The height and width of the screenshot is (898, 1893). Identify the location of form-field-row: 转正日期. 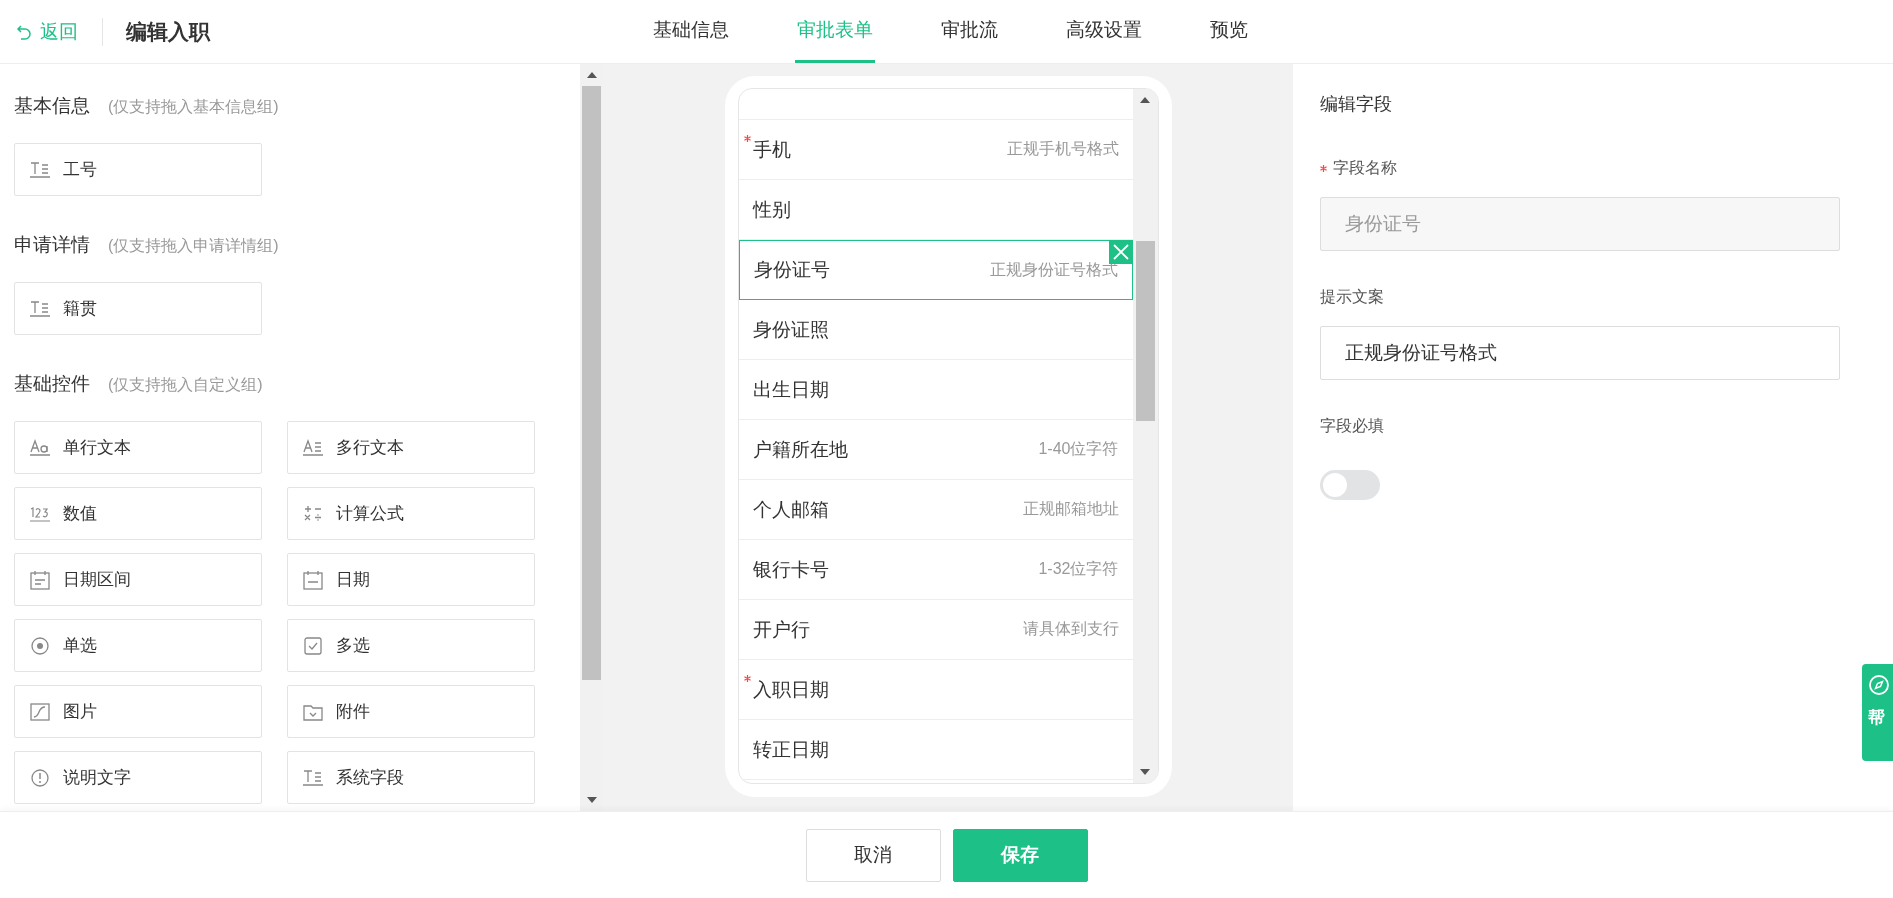
(935, 750).